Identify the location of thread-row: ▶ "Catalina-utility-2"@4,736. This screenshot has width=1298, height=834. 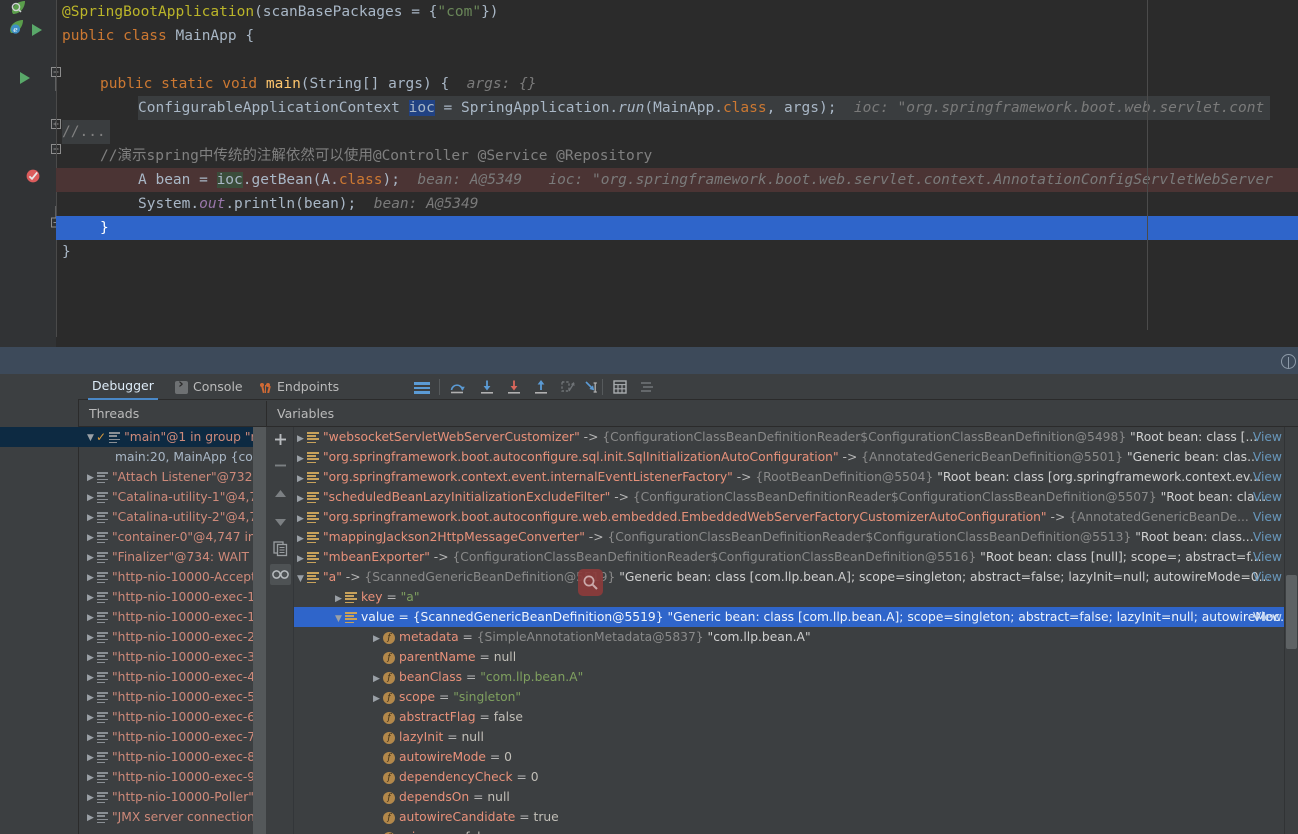
(172, 517).